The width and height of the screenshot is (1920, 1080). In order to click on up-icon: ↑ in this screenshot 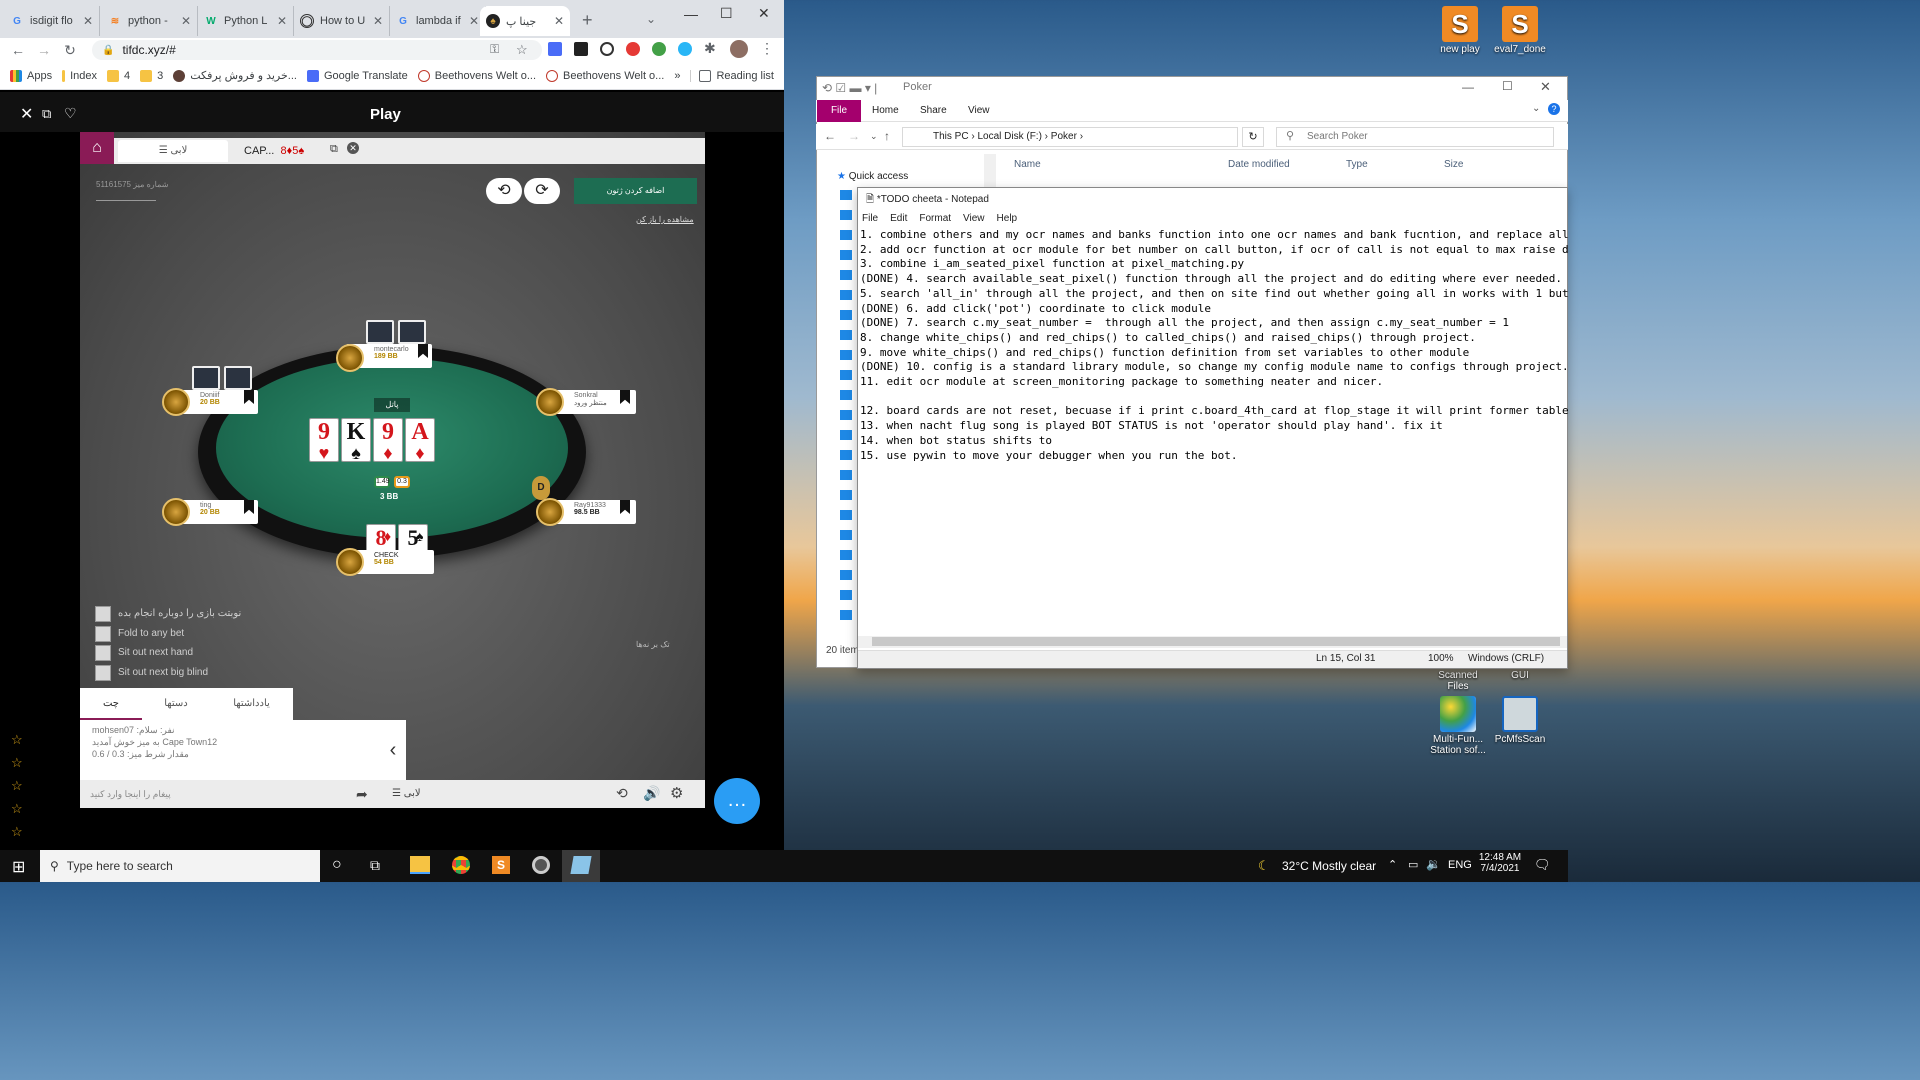, I will do `click(887, 136)`.